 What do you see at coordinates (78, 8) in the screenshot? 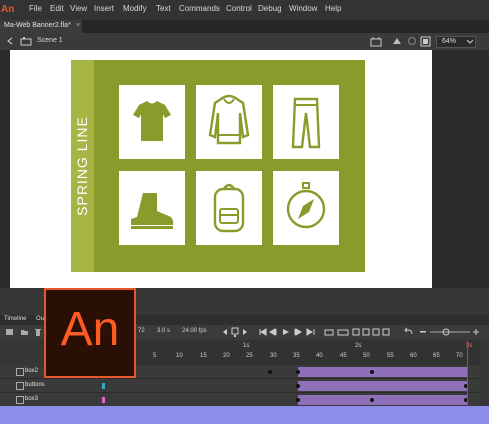
I see `menu-view: View` at bounding box center [78, 8].